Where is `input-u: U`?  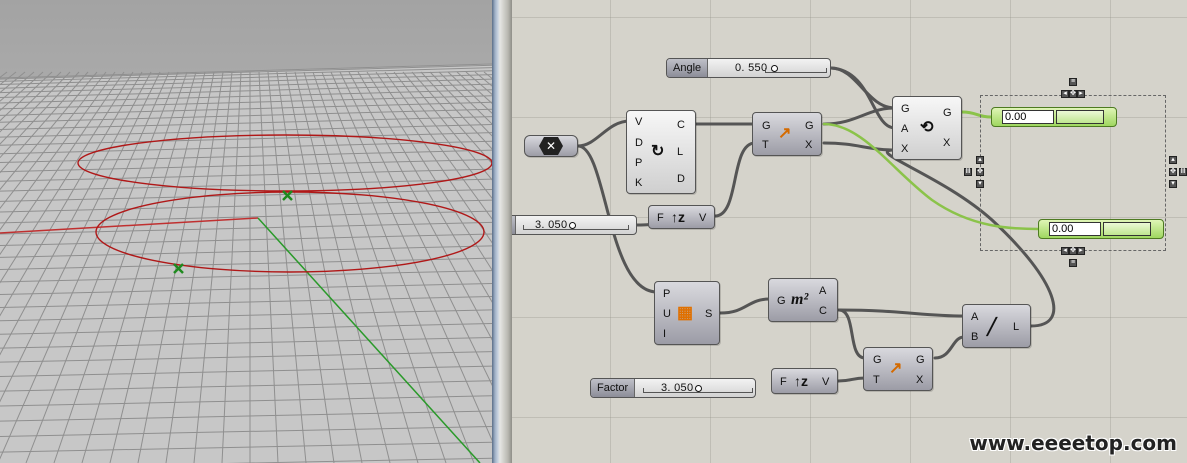
input-u: U is located at coordinates (667, 314).